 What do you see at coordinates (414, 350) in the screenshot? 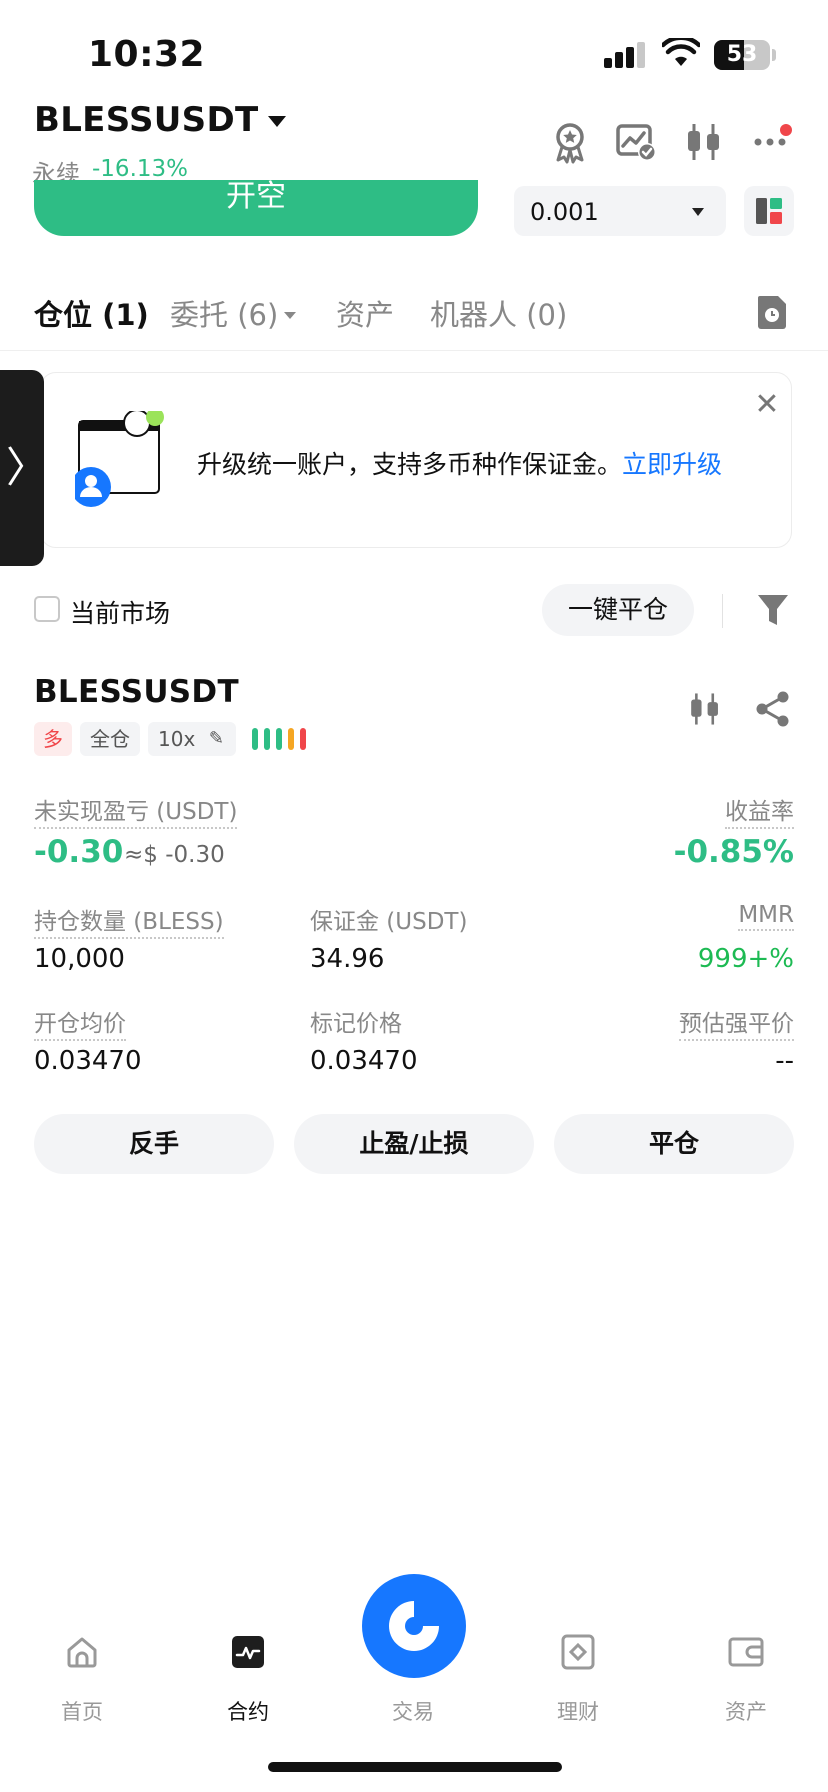
I see `tabs-divider` at bounding box center [414, 350].